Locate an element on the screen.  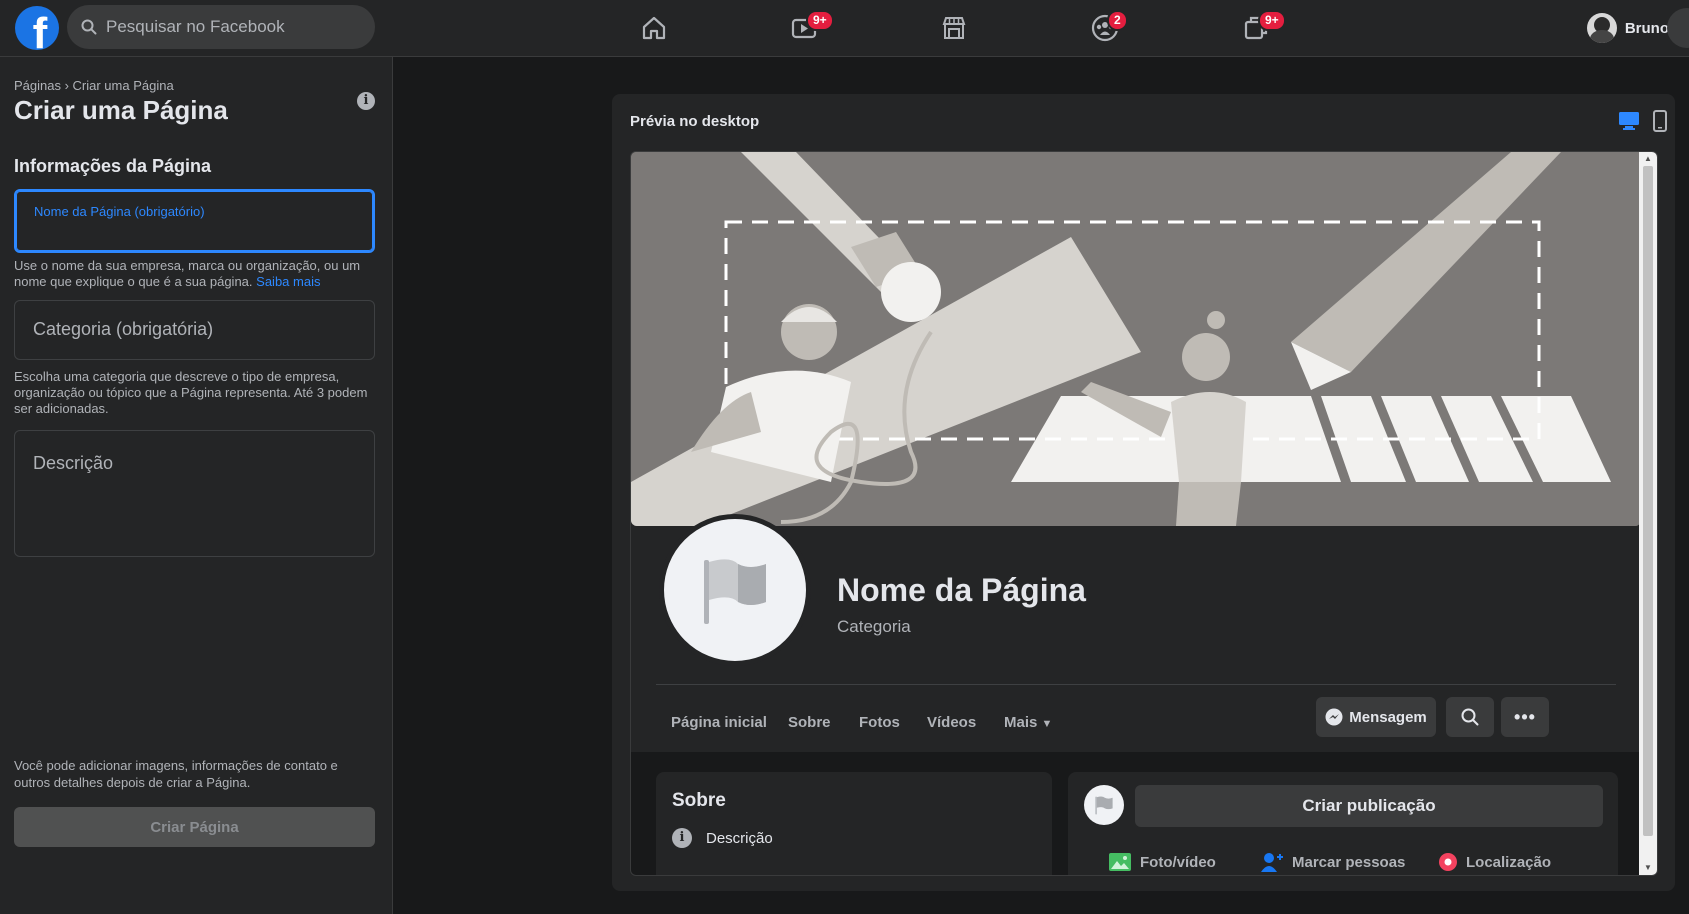
desktop-icon is located at coordinates (1629, 121).